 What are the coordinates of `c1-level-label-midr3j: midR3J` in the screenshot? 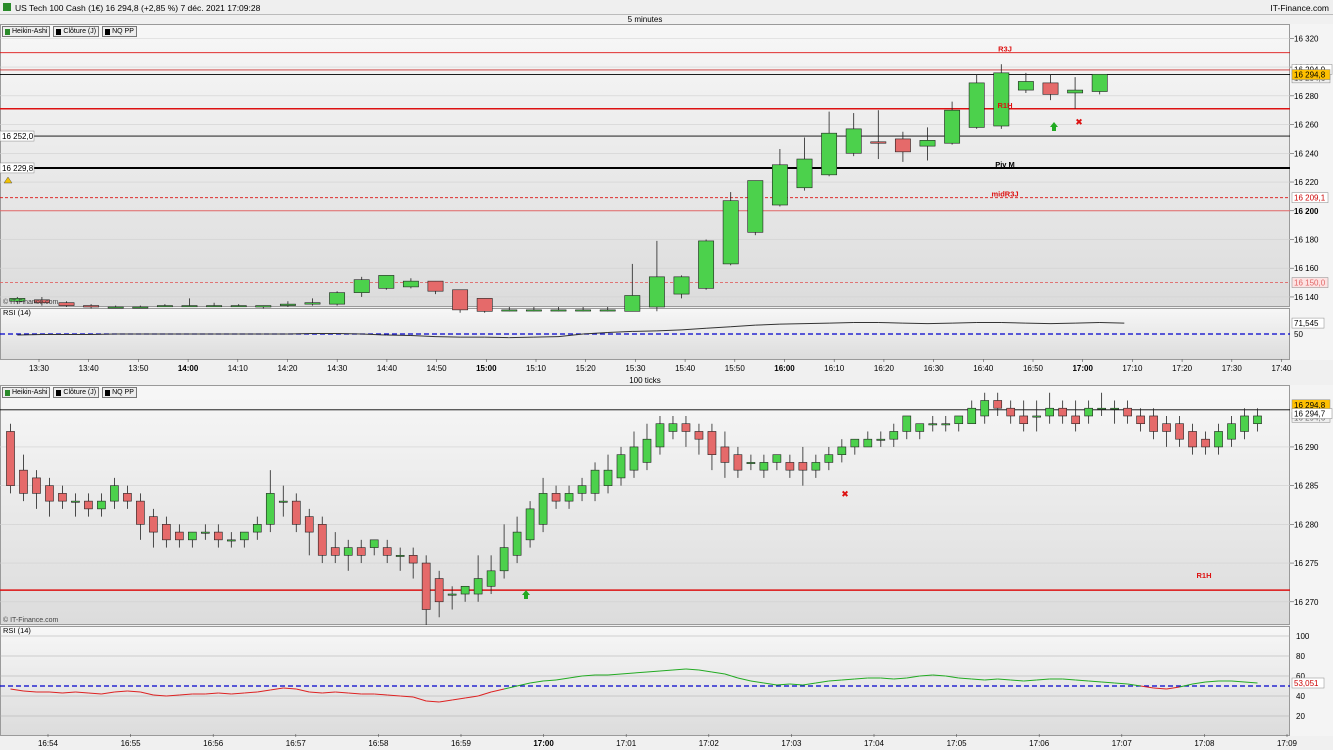 It's located at (1004, 194).